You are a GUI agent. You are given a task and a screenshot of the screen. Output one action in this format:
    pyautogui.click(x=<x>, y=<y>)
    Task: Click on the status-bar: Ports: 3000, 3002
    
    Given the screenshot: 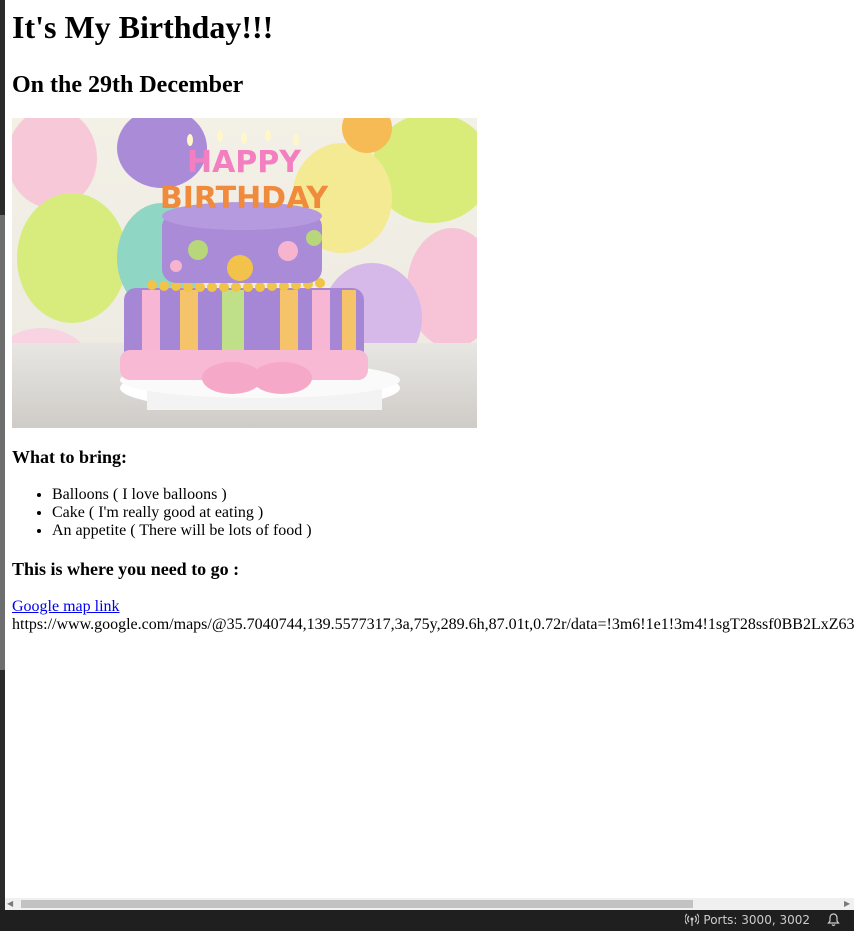 What is the action you would take?
    pyautogui.click(x=427, y=920)
    